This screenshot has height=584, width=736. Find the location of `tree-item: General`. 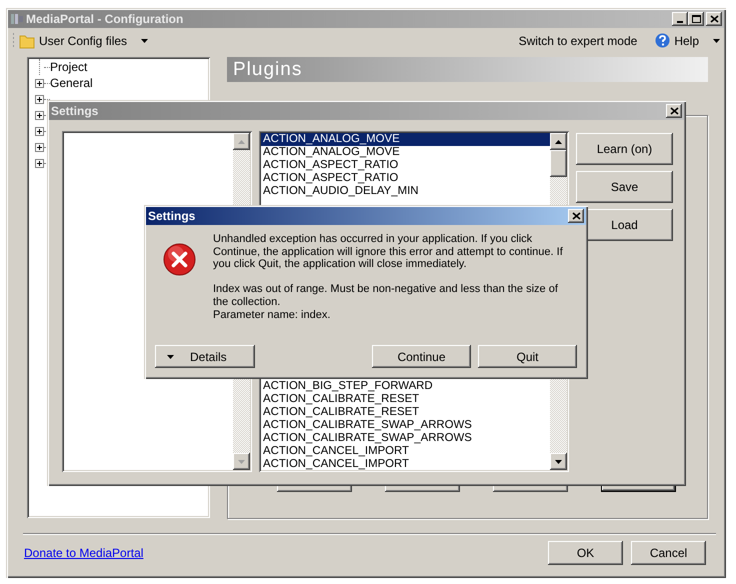

tree-item: General is located at coordinates (71, 83).